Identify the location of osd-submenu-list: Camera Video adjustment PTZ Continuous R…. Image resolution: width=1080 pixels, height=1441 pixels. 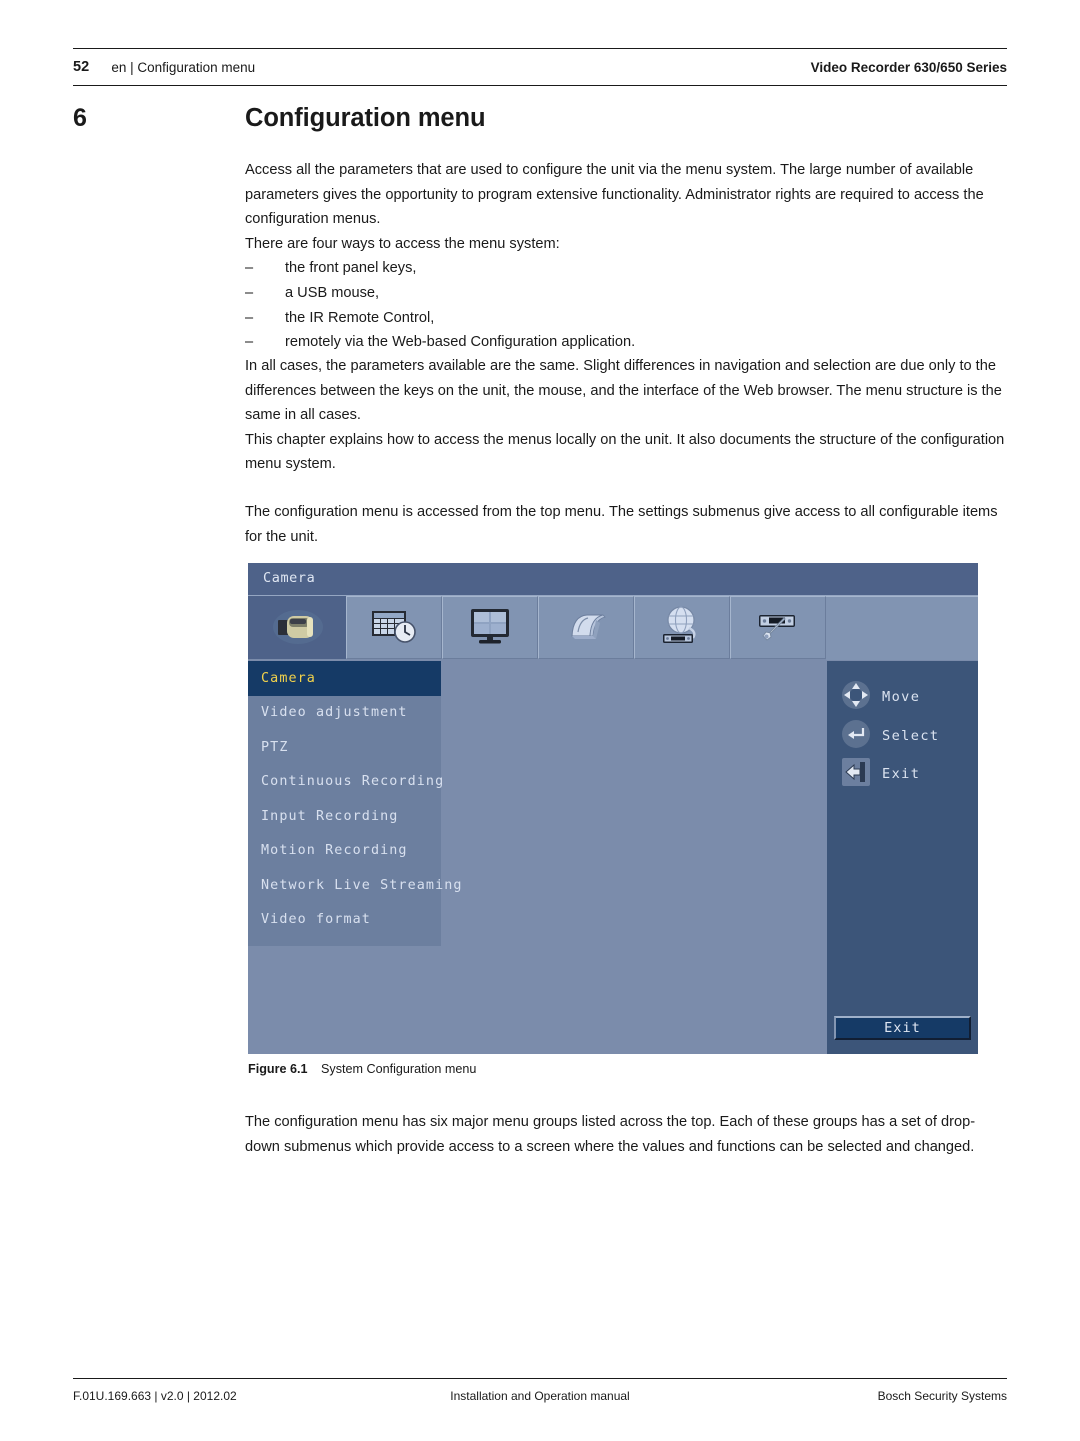
(354, 803).